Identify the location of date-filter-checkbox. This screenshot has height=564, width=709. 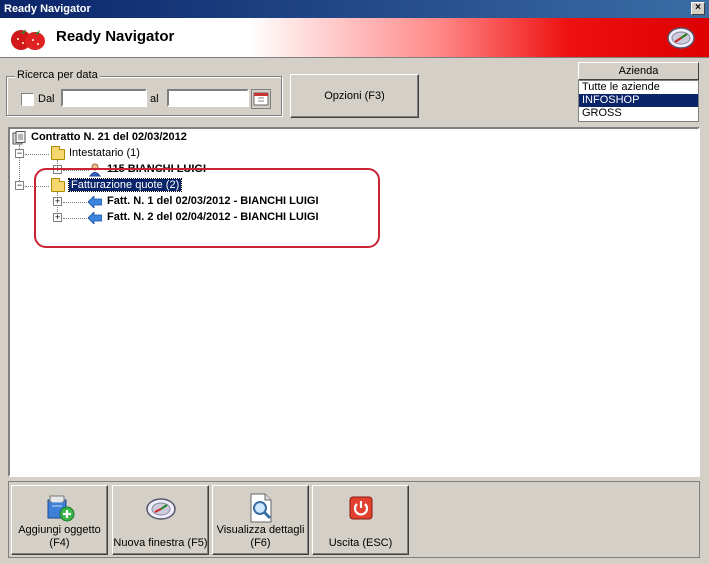
(27, 99).